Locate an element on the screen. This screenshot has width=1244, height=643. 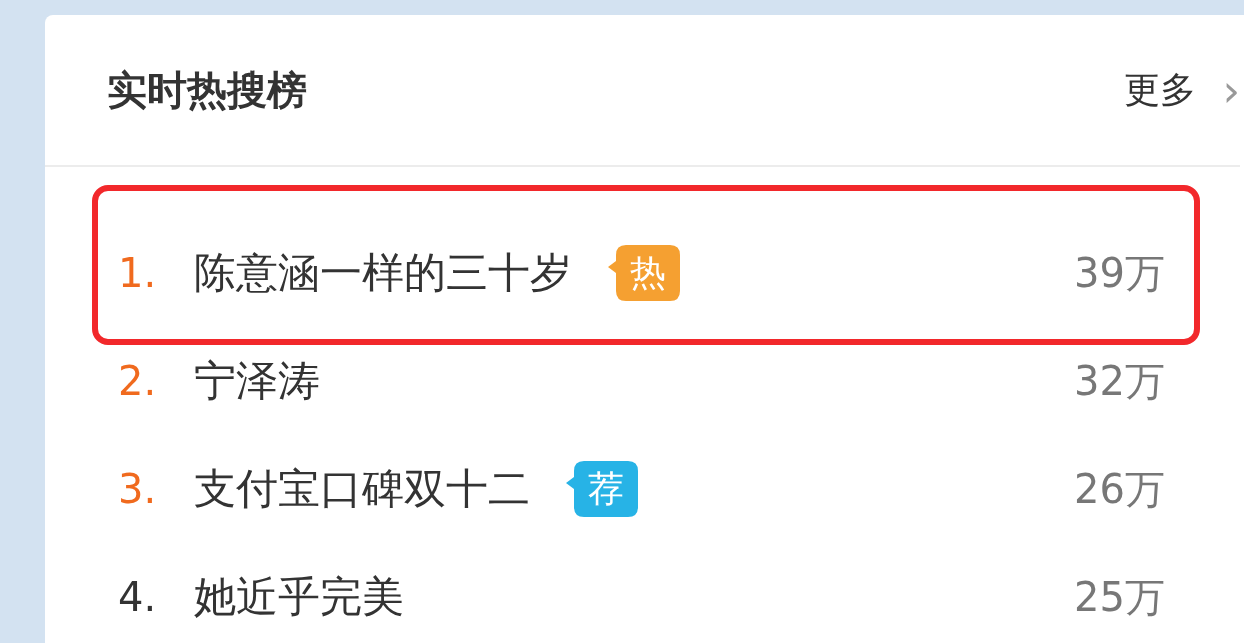
topic-badge: 热 is located at coordinates (644, 273).